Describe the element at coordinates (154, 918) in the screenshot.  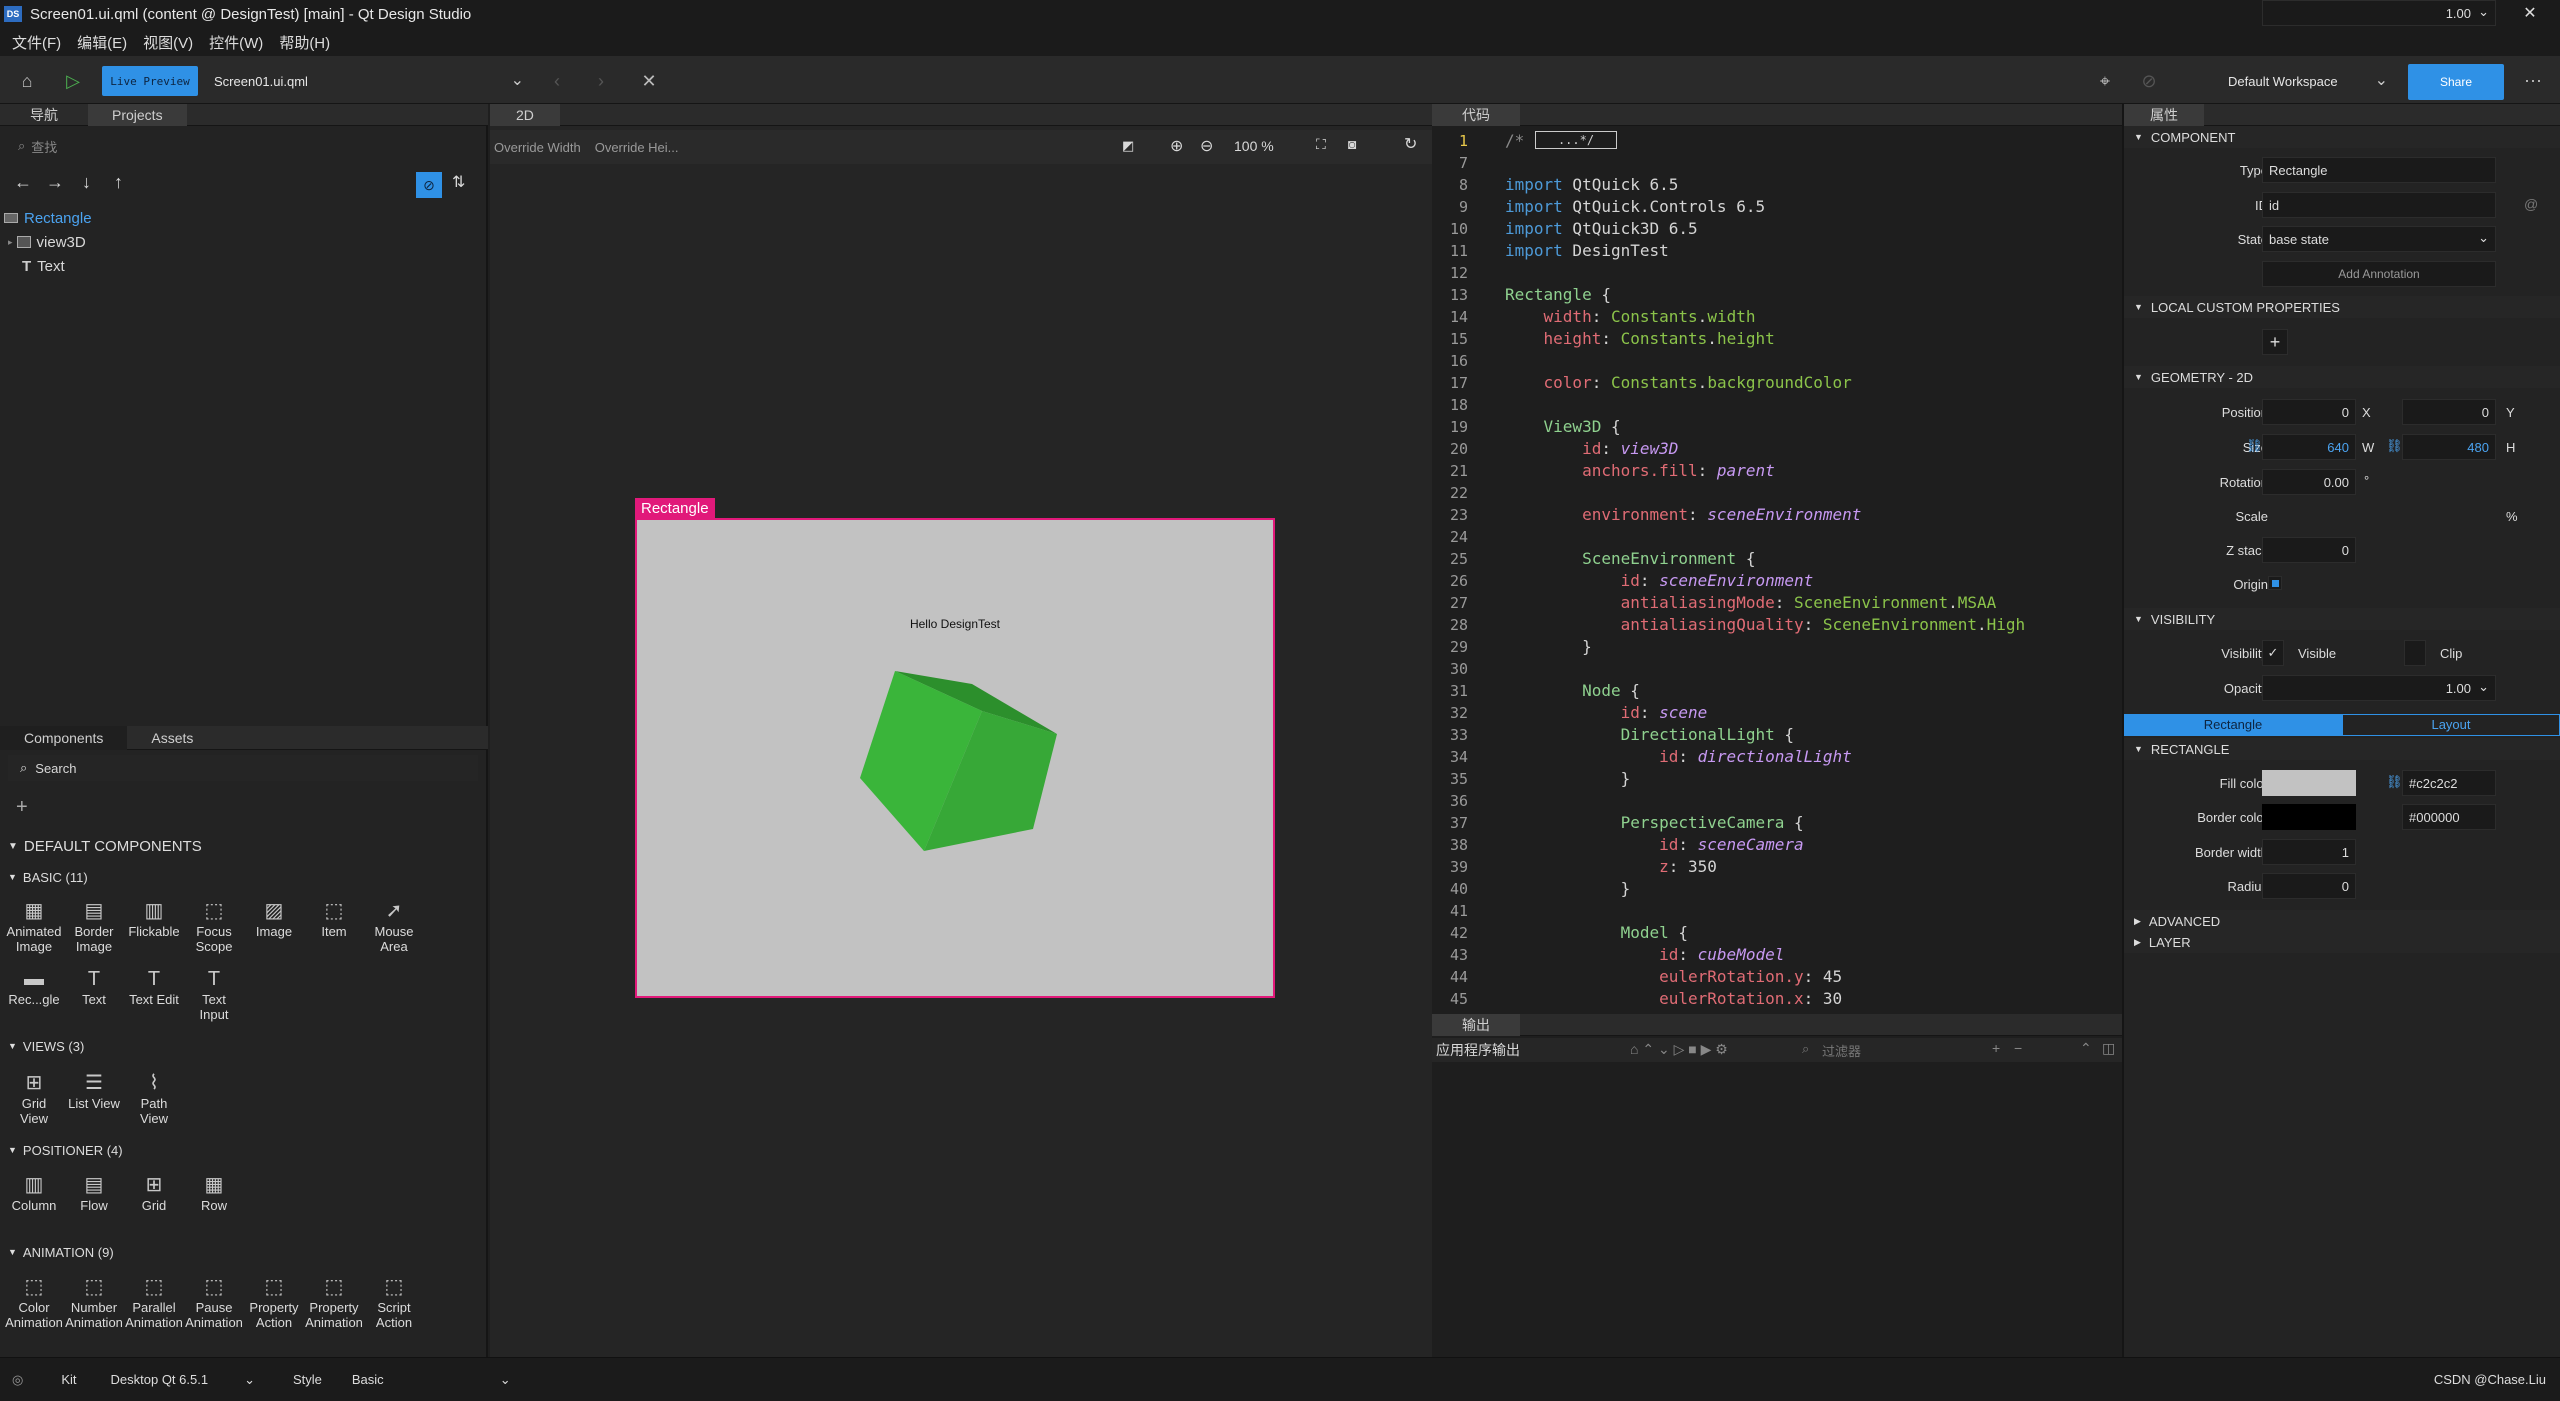
I see `component-item: ▥ Flickable` at that location.